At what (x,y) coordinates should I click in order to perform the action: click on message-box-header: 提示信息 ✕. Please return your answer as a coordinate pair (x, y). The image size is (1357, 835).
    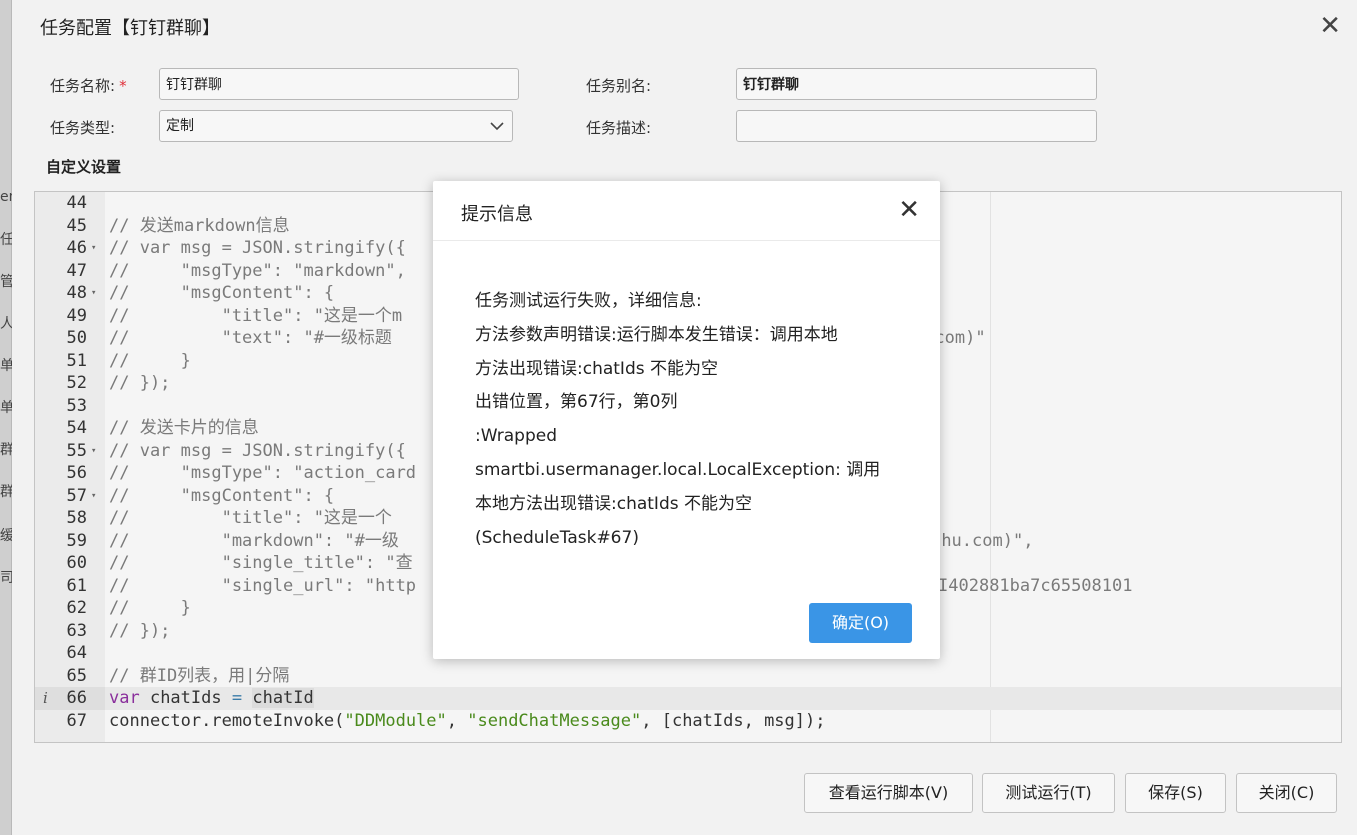
    Looking at the image, I should click on (686, 211).